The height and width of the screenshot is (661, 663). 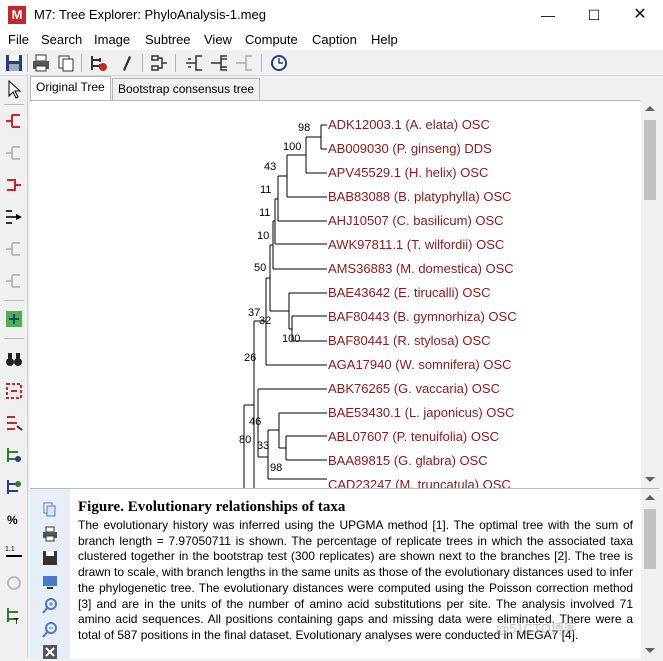 What do you see at coordinates (17, 15) in the screenshot?
I see `mega-app-icon: M` at bounding box center [17, 15].